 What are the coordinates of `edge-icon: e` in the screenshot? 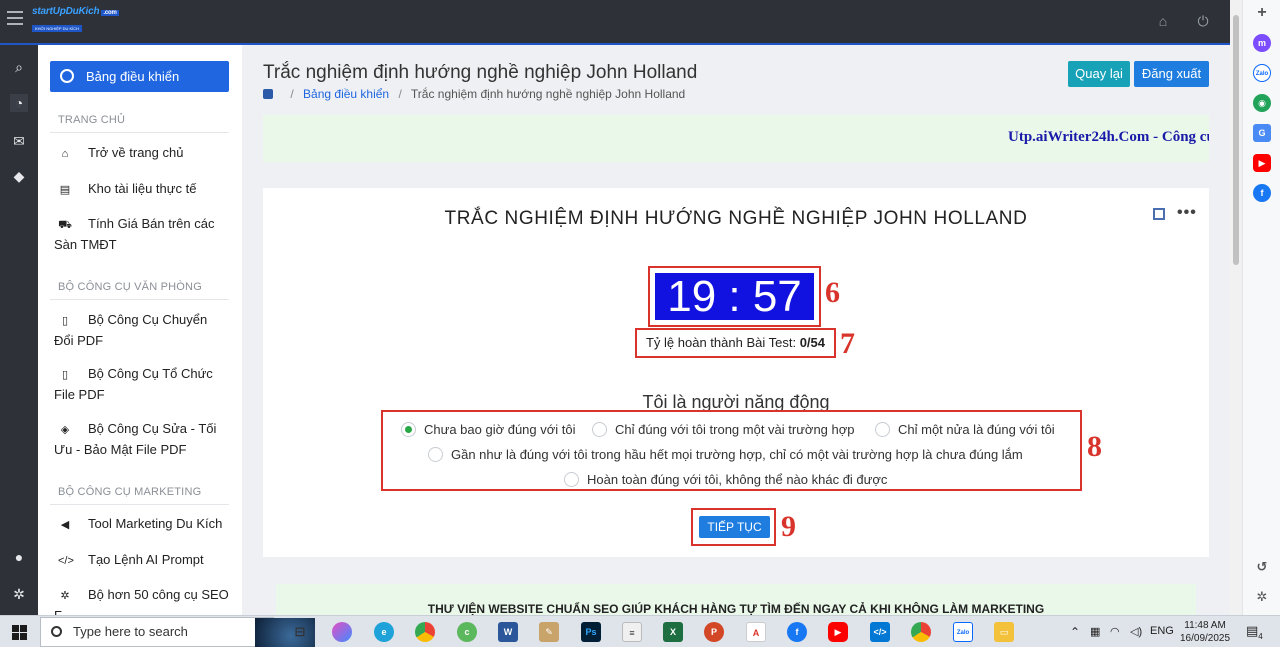 It's located at (384, 632).